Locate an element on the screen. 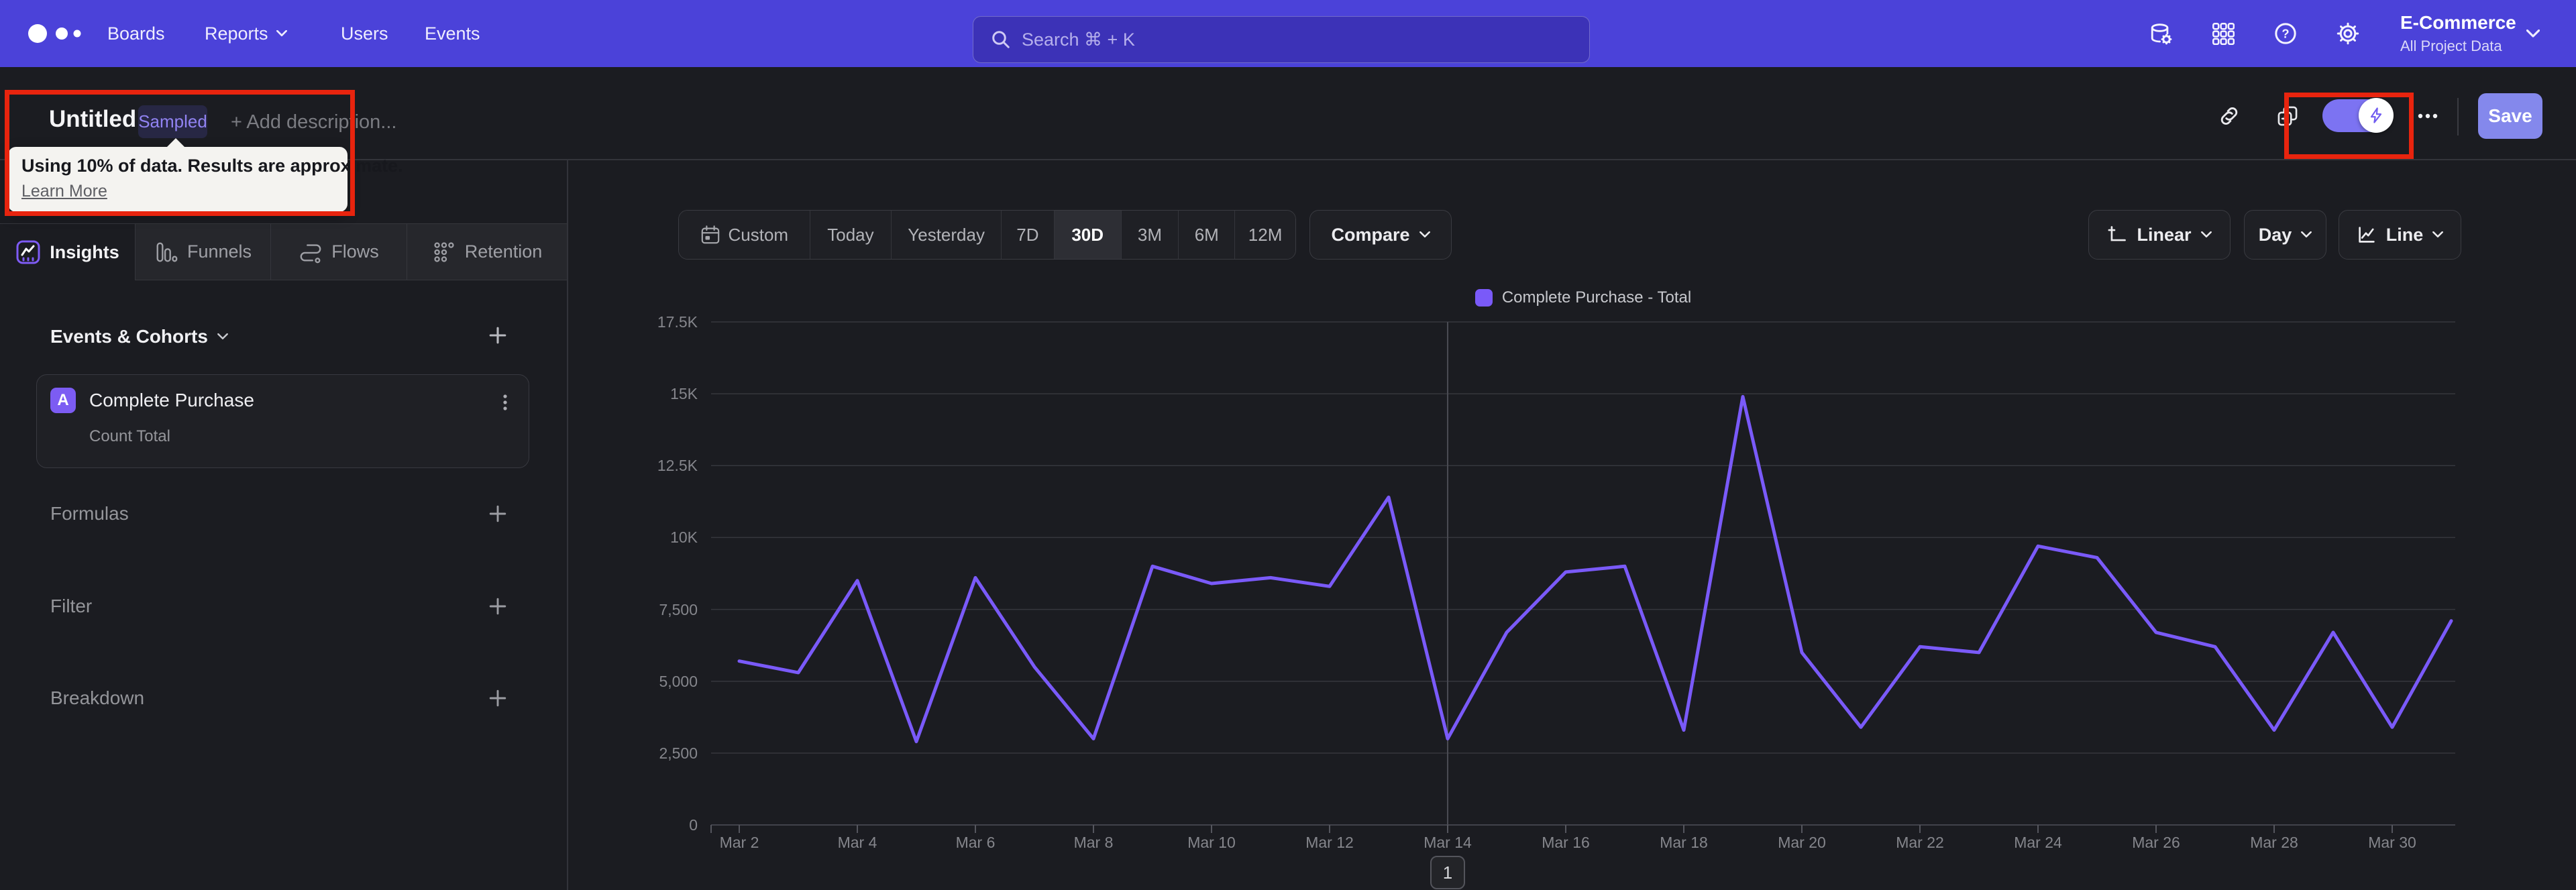 This screenshot has height=890, width=2576. nav-item-label: Reports is located at coordinates (236, 33).